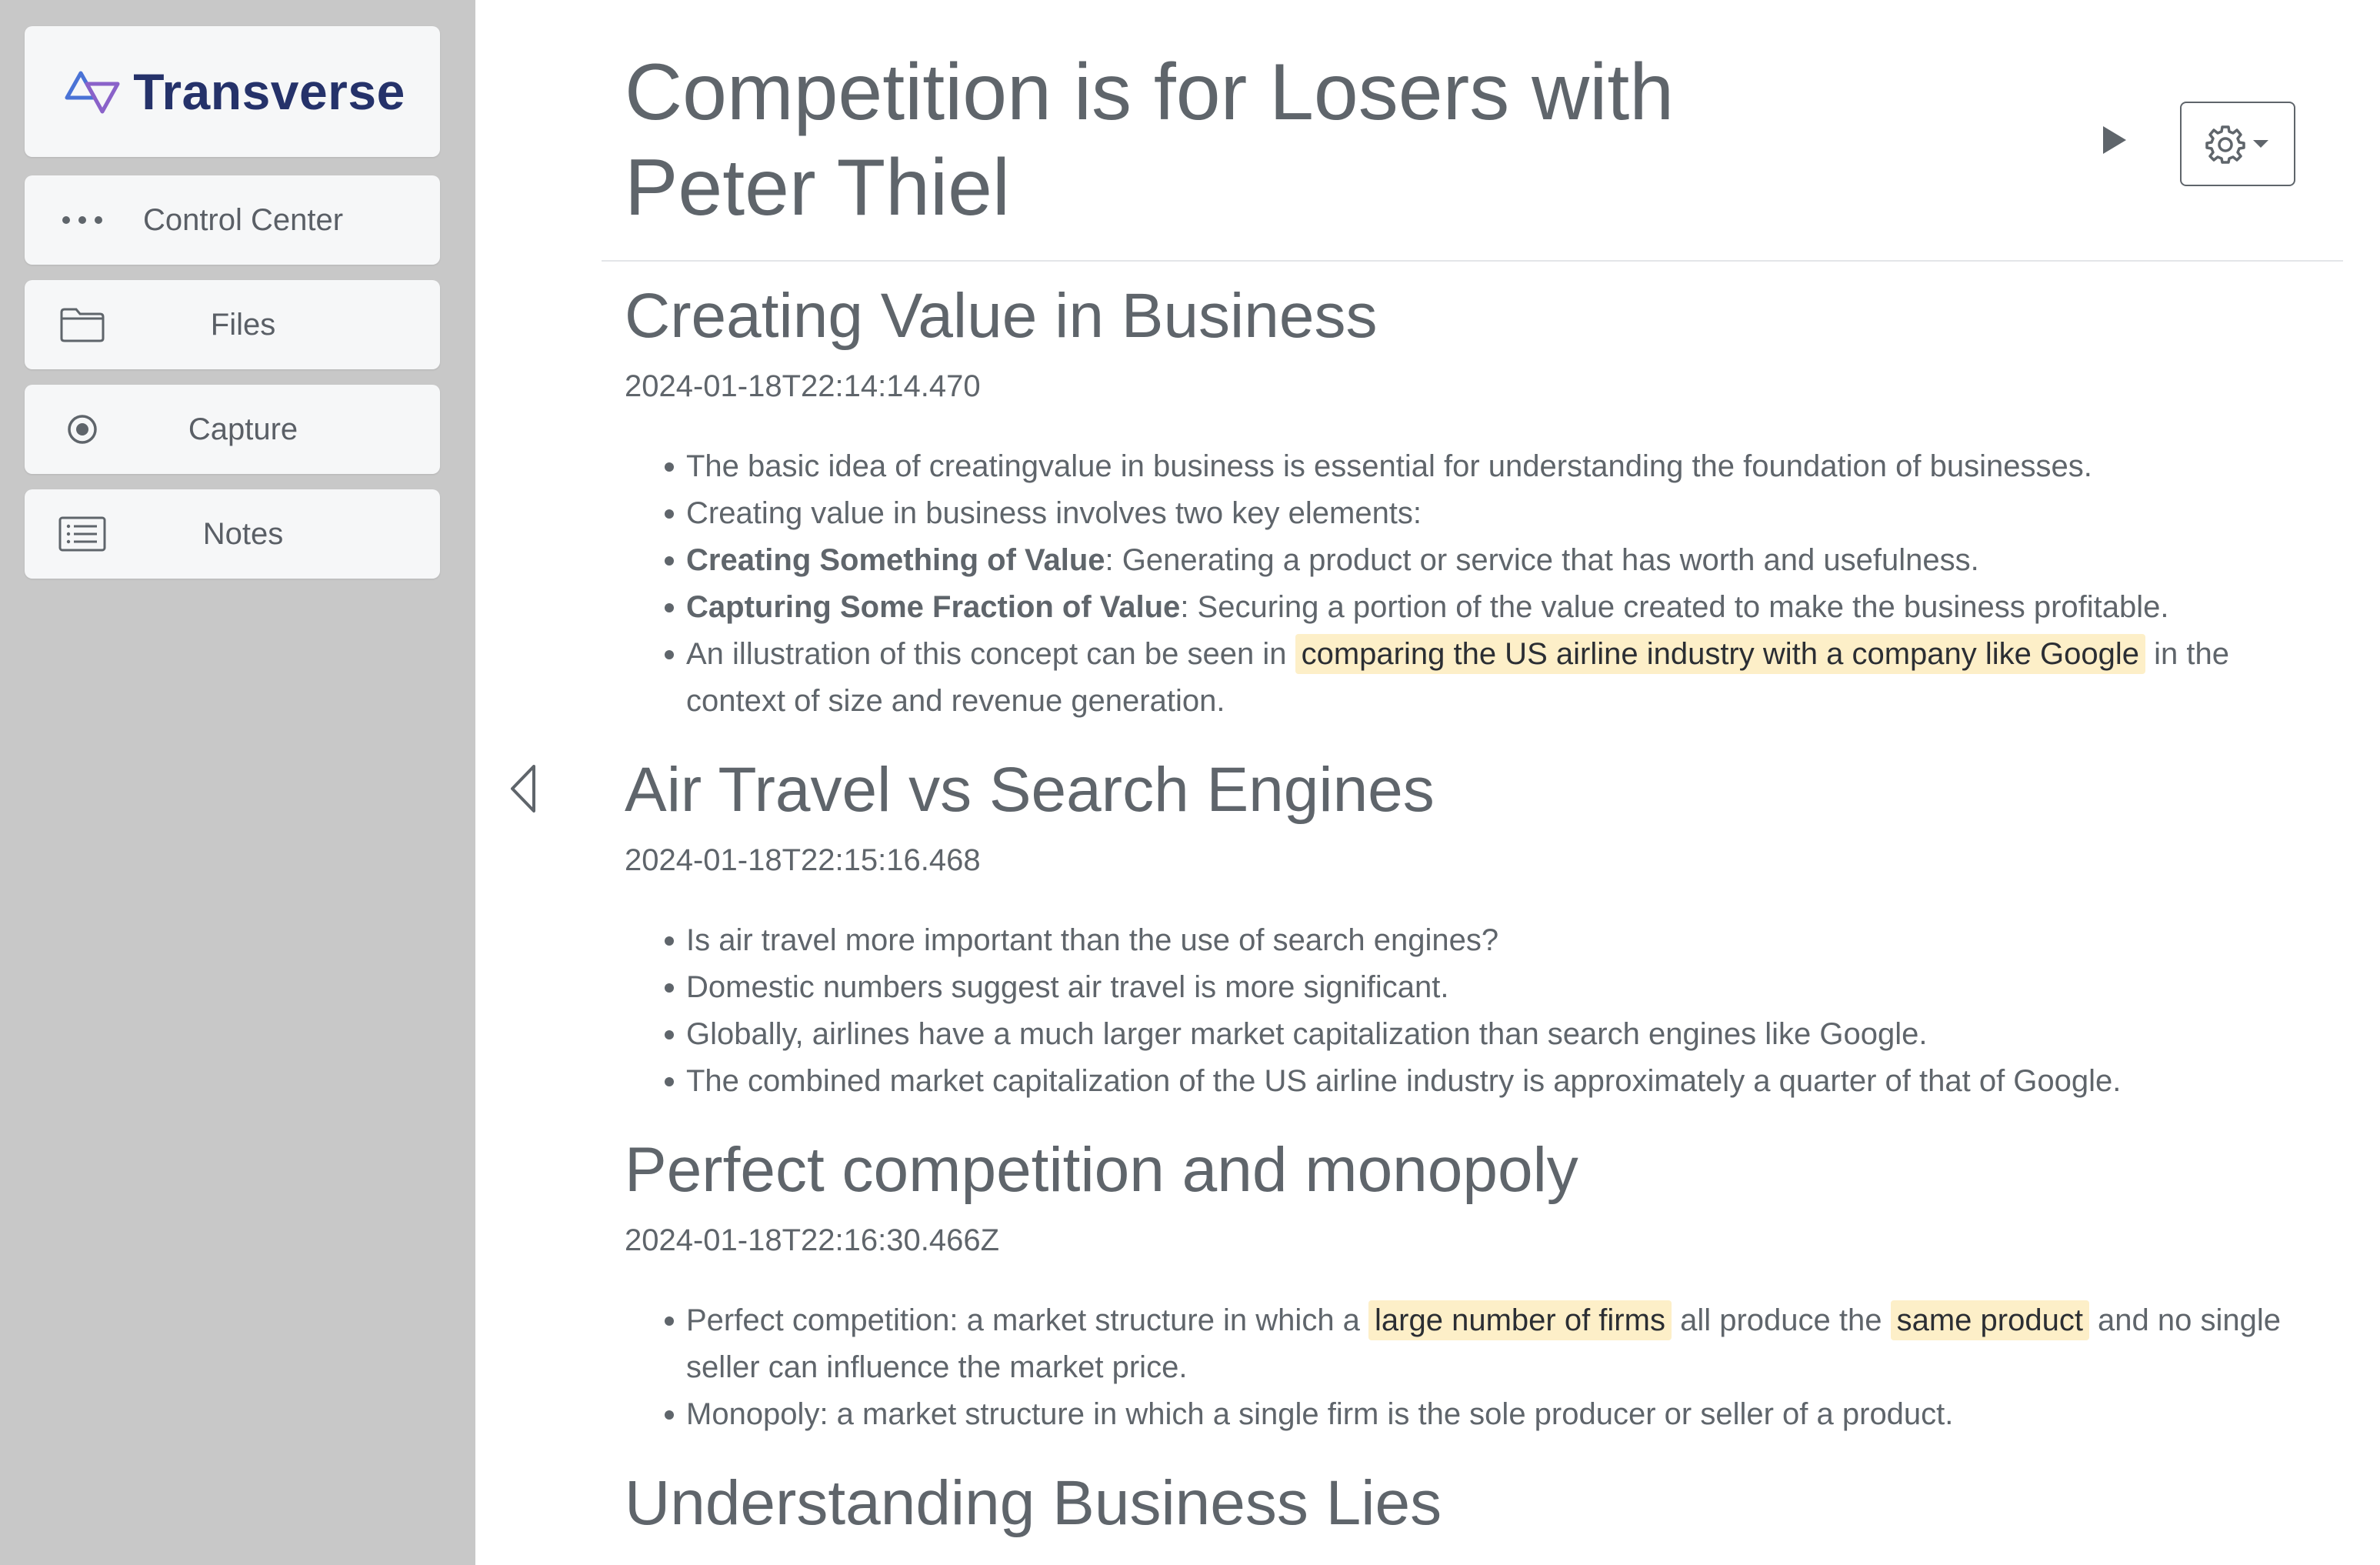  What do you see at coordinates (896, 560) in the screenshot?
I see `bold-term: Creating Something of Value` at bounding box center [896, 560].